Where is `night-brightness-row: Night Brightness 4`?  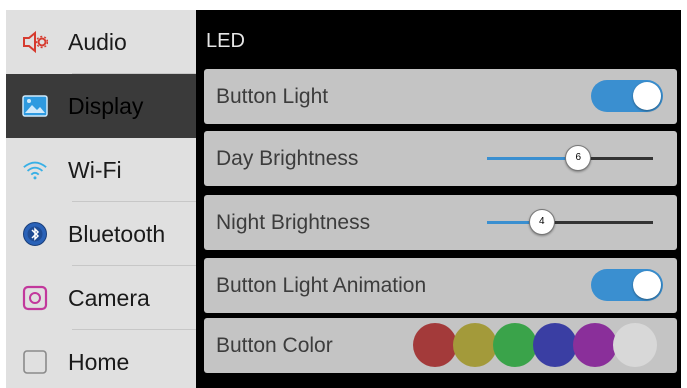
night-brightness-row: Night Brightness 4 is located at coordinates (440, 222).